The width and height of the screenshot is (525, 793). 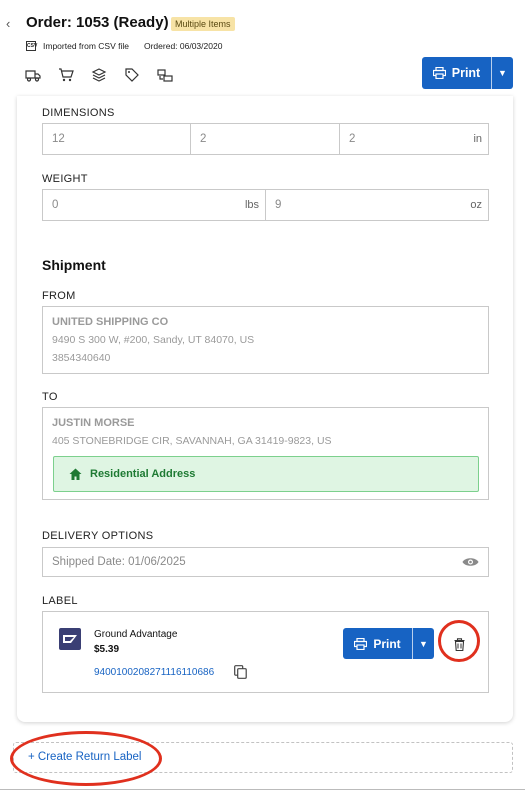 What do you see at coordinates (136, 634) in the screenshot?
I see `service-name: Ground Advantage` at bounding box center [136, 634].